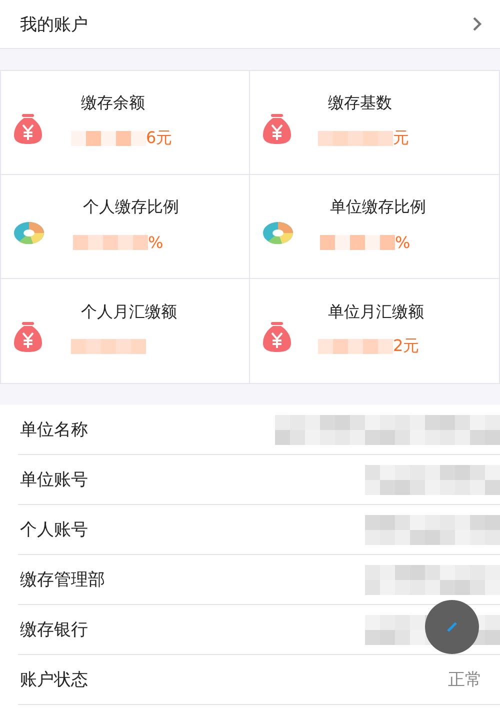 The image size is (500, 714). What do you see at coordinates (401, 138) in the screenshot?
I see `stat-value: 元` at bounding box center [401, 138].